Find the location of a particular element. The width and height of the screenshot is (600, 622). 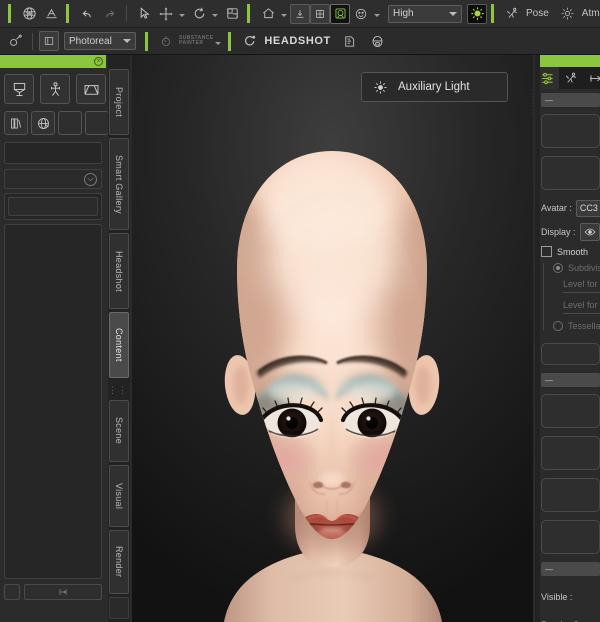

scale-tool-icon is located at coordinates (232, 14).